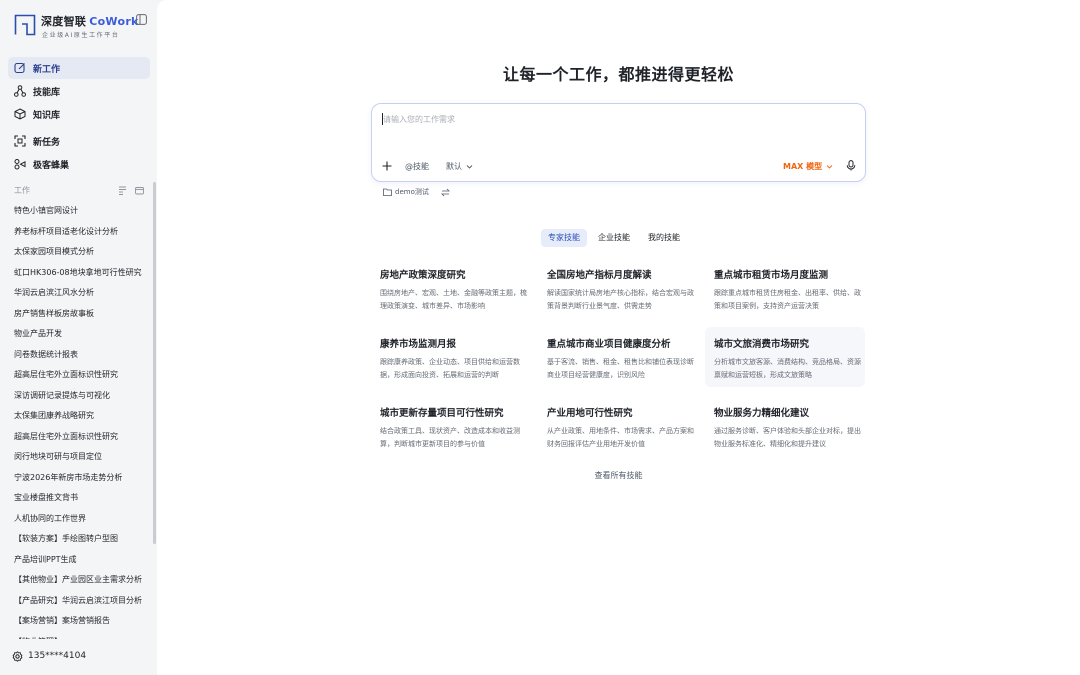 The width and height of the screenshot is (1080, 675). I want to click on work-list-item: 问卷数据统计报表, so click(82, 356).